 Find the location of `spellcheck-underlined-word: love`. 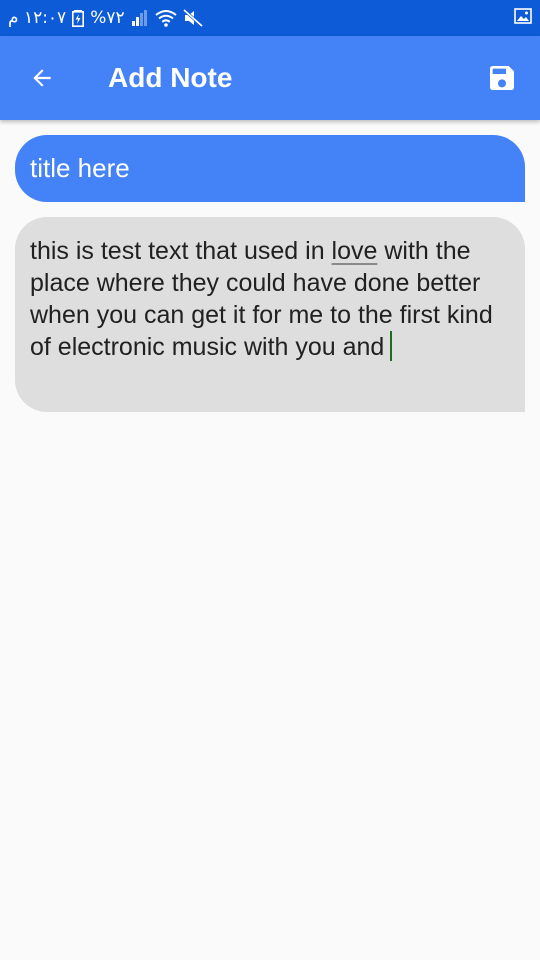

spellcheck-underlined-word: love is located at coordinates (354, 251).